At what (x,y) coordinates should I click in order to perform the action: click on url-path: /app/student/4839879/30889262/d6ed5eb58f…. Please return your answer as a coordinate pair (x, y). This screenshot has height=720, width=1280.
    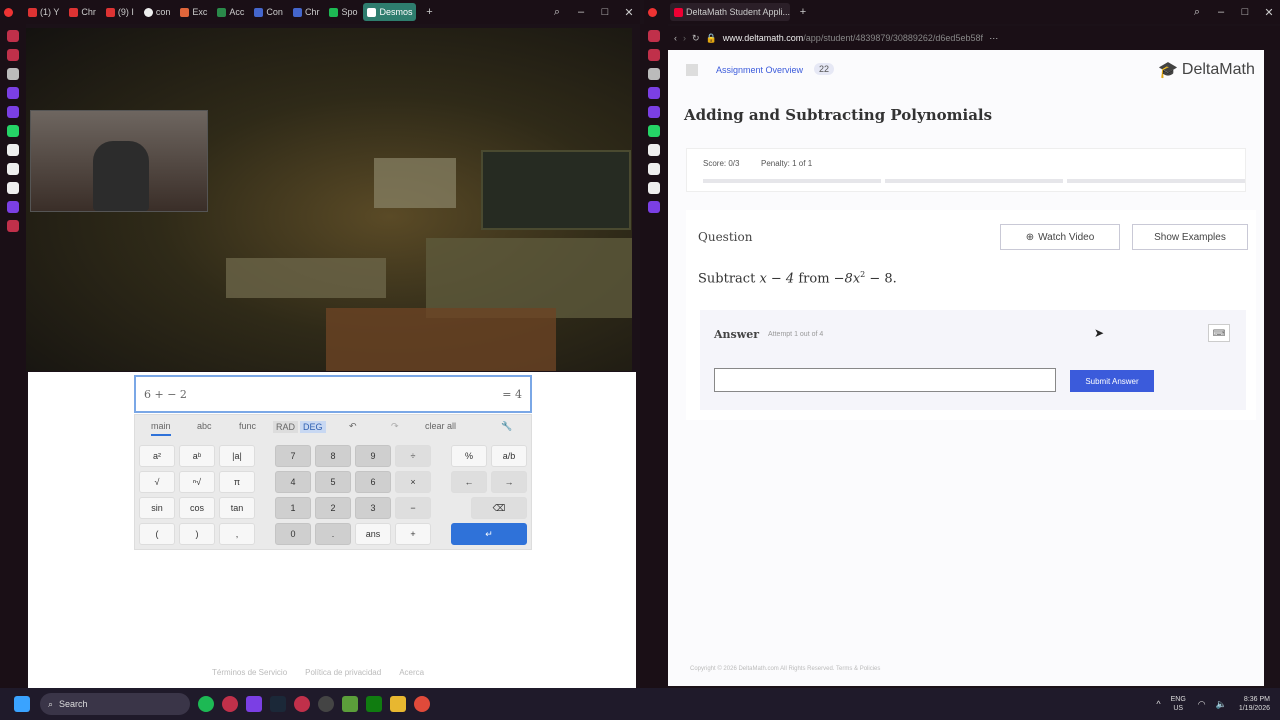
    Looking at the image, I should click on (893, 38).